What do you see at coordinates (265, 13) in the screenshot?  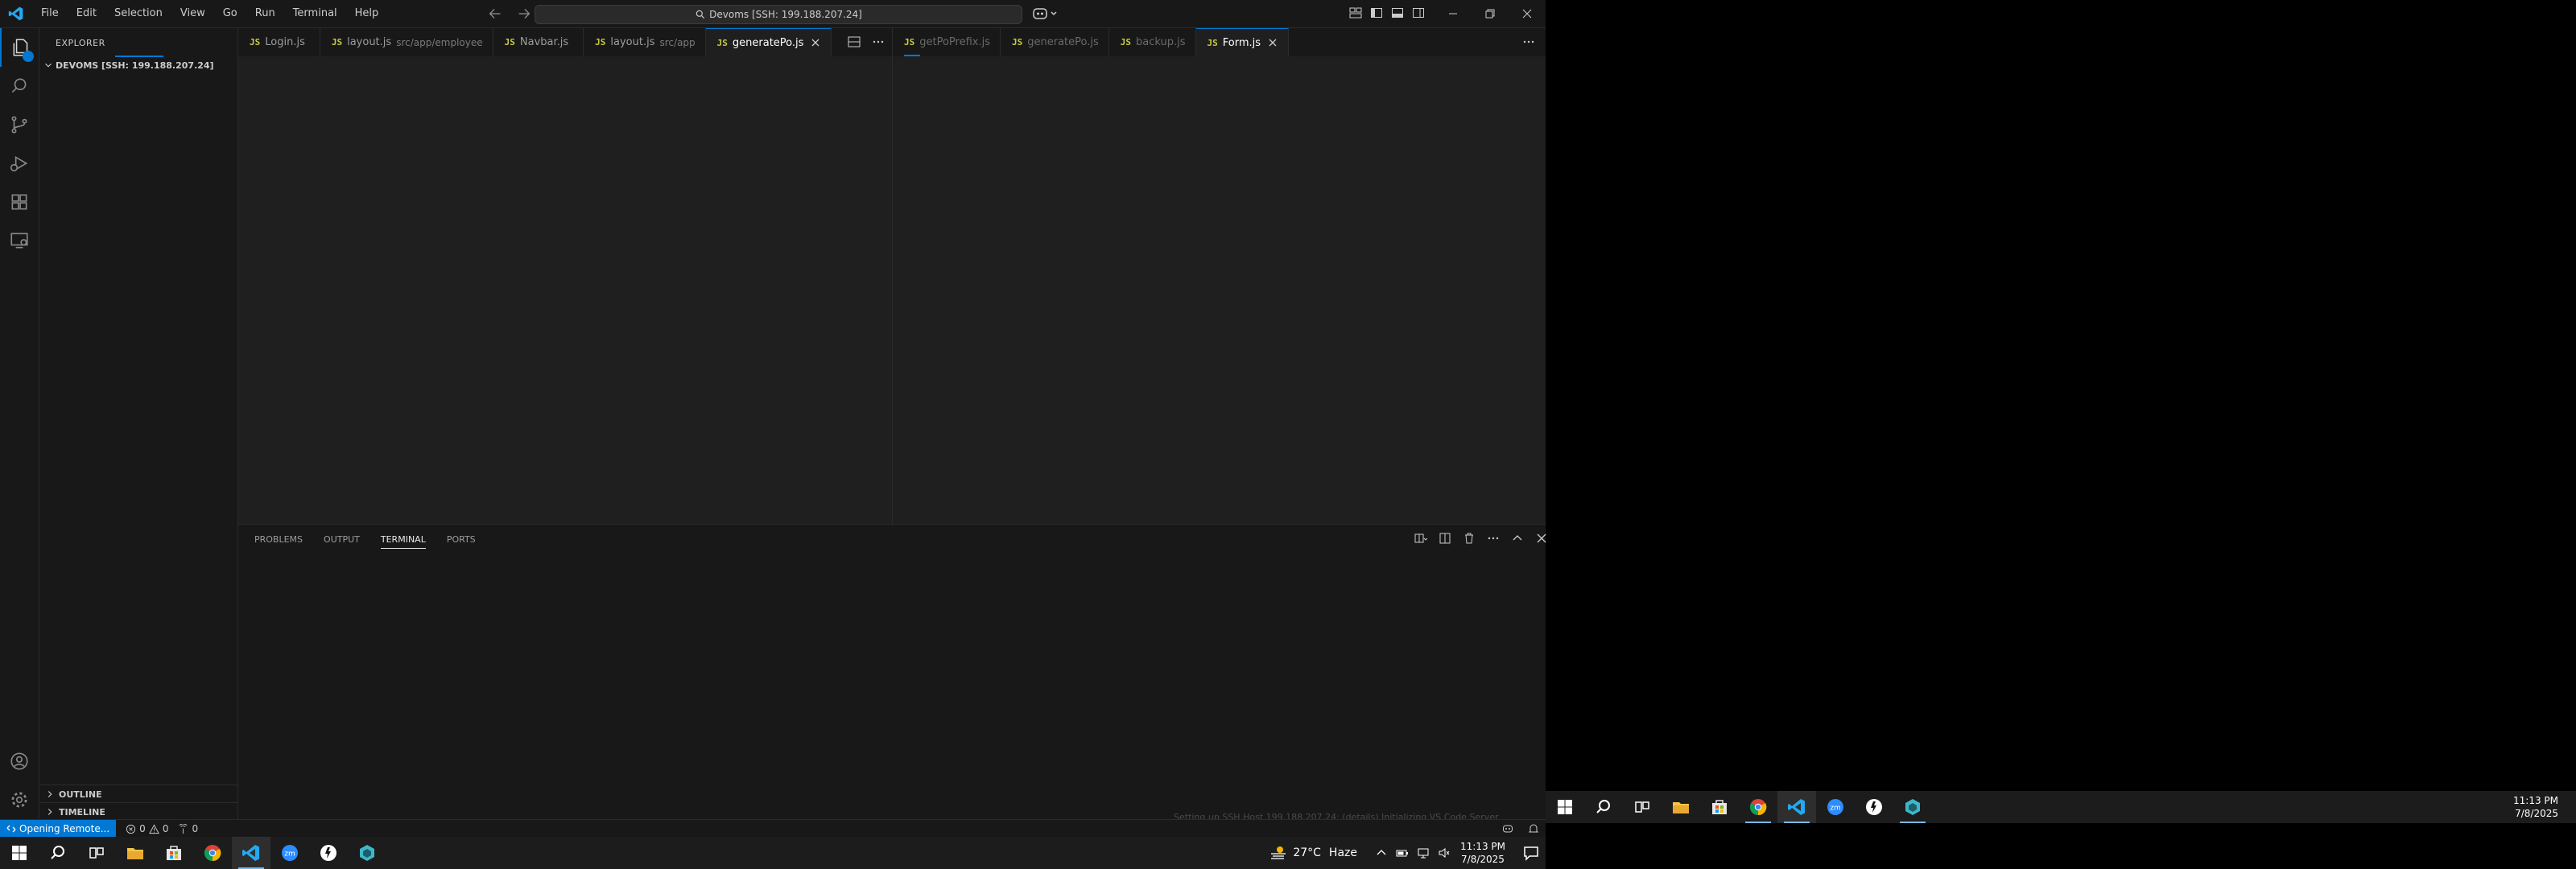 I see `menu-run: Run` at bounding box center [265, 13].